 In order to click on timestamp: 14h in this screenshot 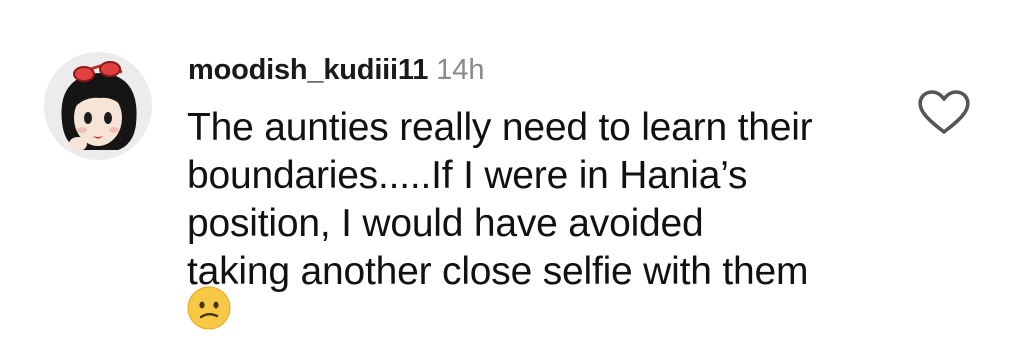, I will do `click(460, 70)`.